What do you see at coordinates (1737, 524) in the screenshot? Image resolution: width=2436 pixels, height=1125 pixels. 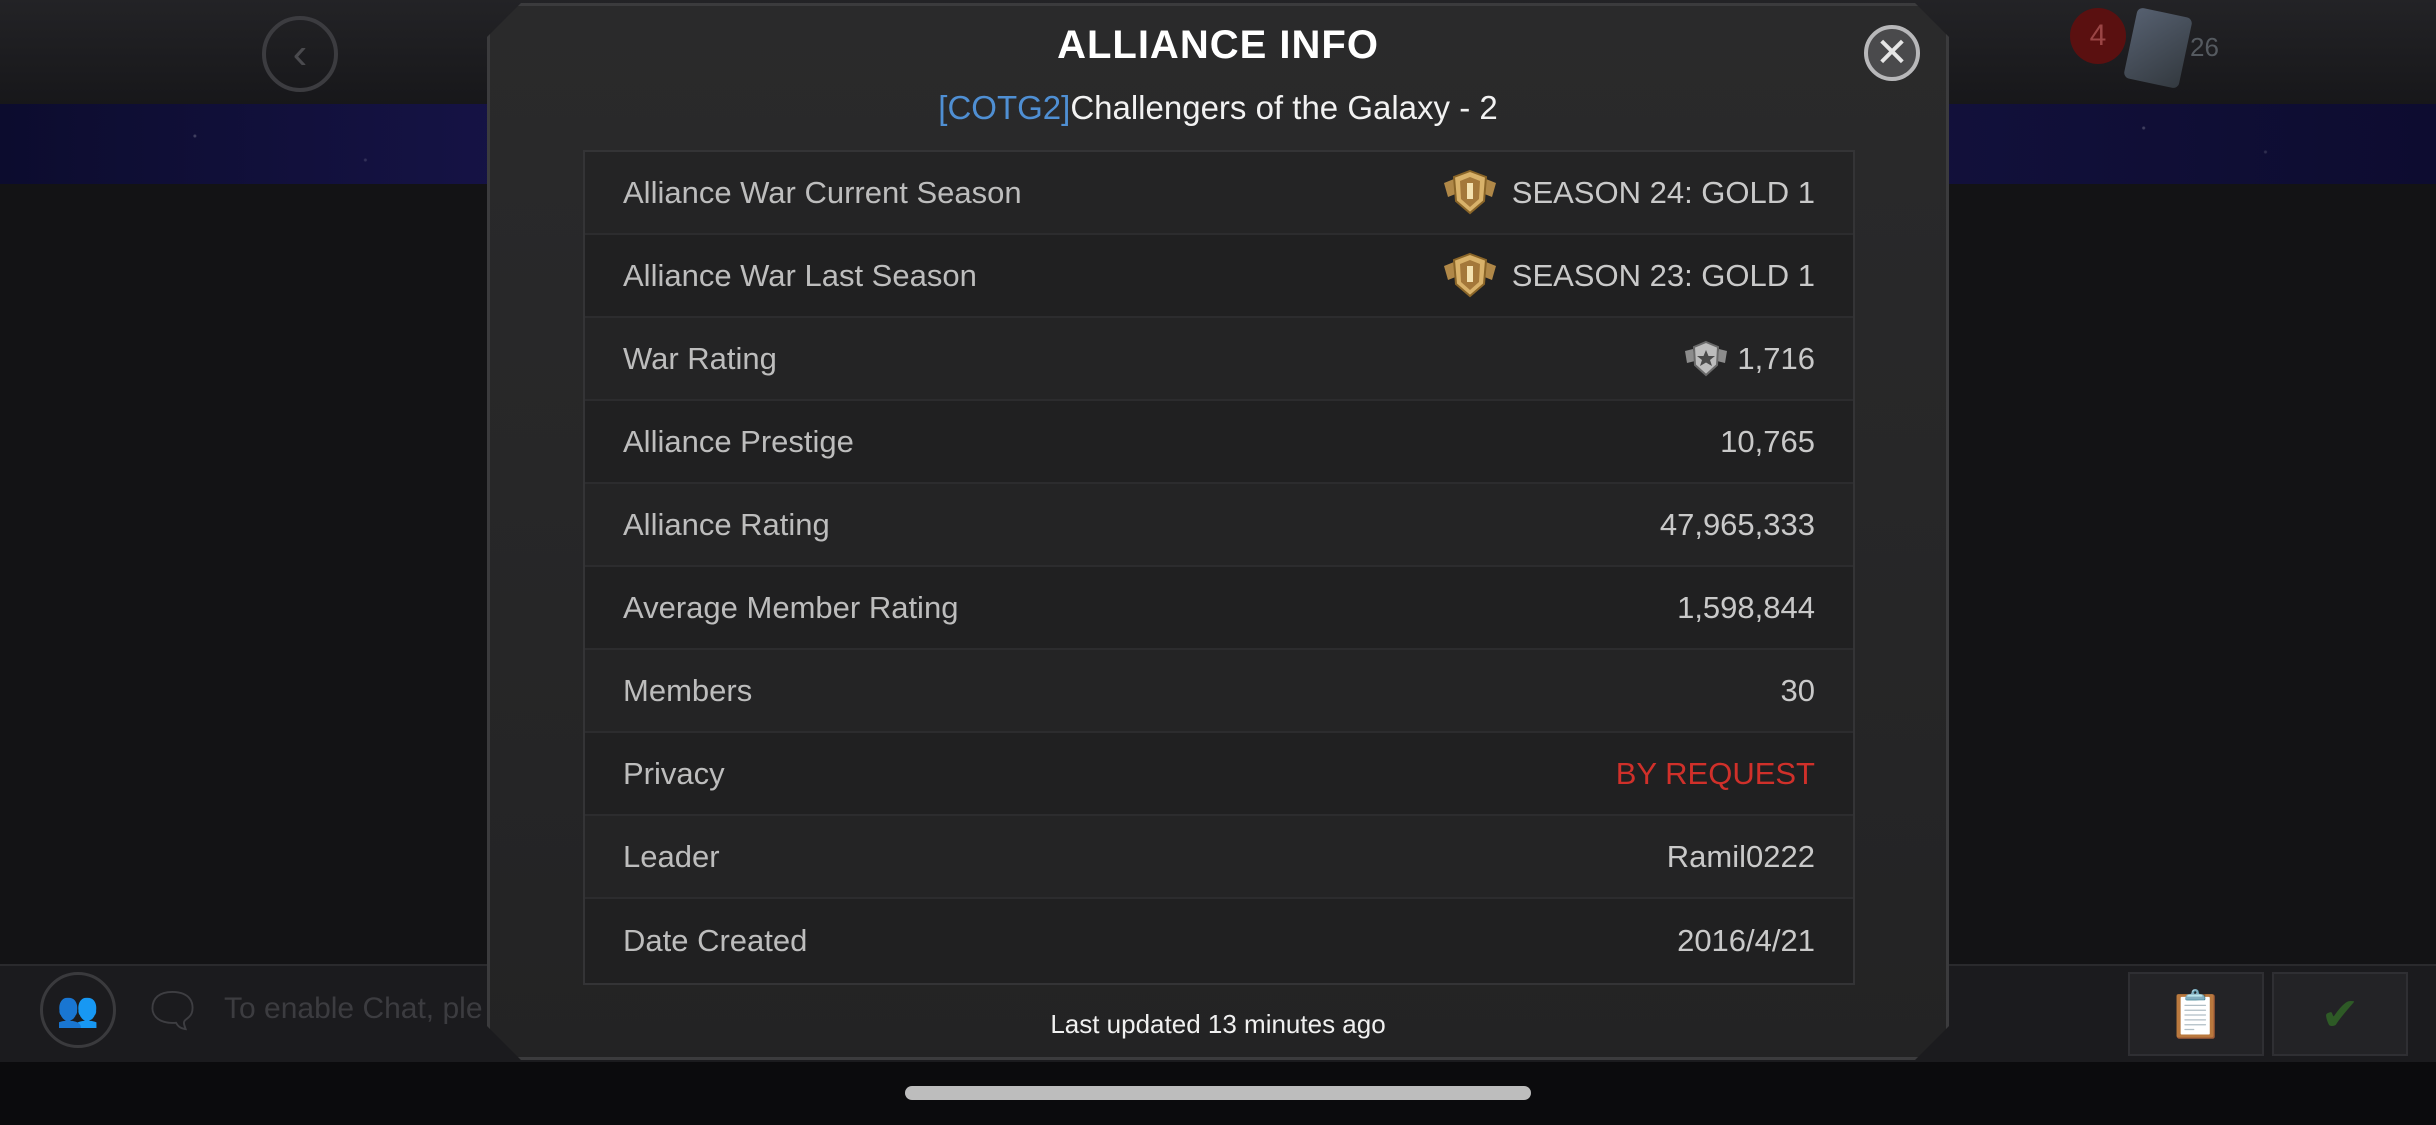 I see `row-value: 47,965,333` at bounding box center [1737, 524].